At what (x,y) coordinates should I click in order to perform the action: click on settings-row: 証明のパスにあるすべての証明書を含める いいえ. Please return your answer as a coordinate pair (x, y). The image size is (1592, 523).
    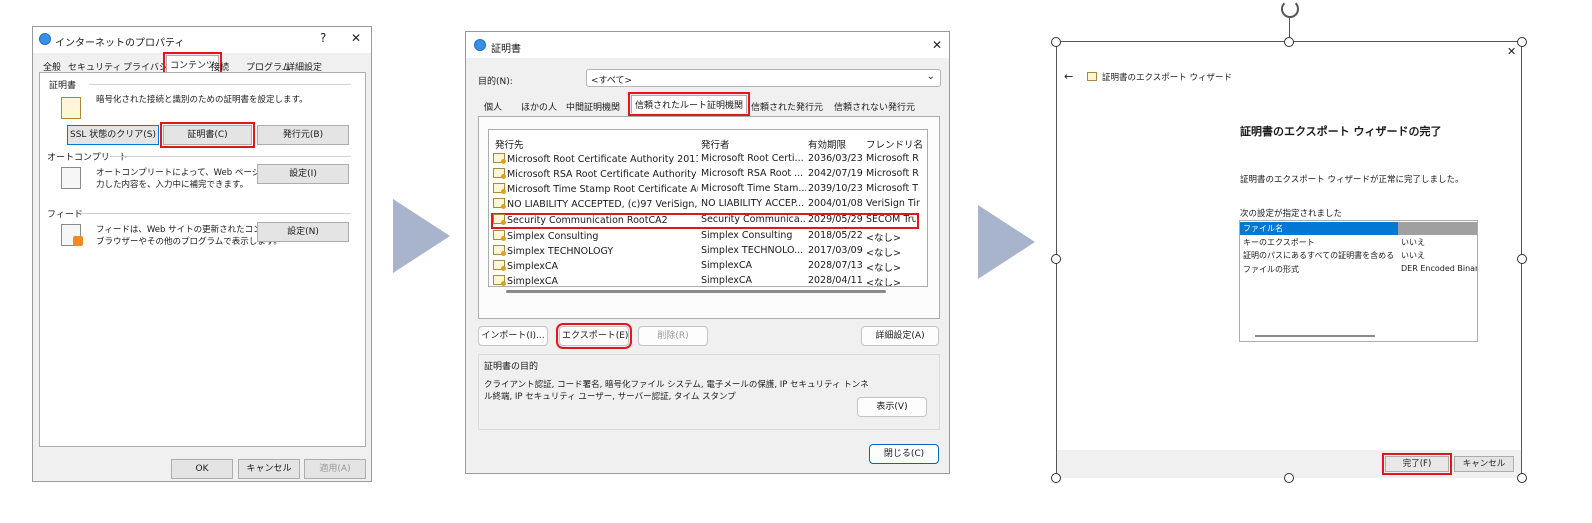
    Looking at the image, I should click on (1358, 255).